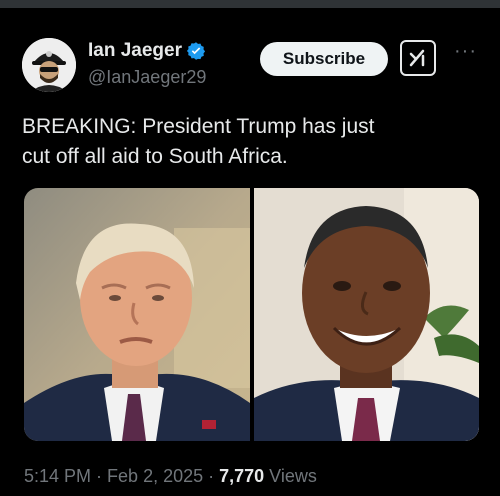 Image resolution: width=500 pixels, height=496 pixels. What do you see at coordinates (465, 51) in the screenshot?
I see `more-icon: ···` at bounding box center [465, 51].